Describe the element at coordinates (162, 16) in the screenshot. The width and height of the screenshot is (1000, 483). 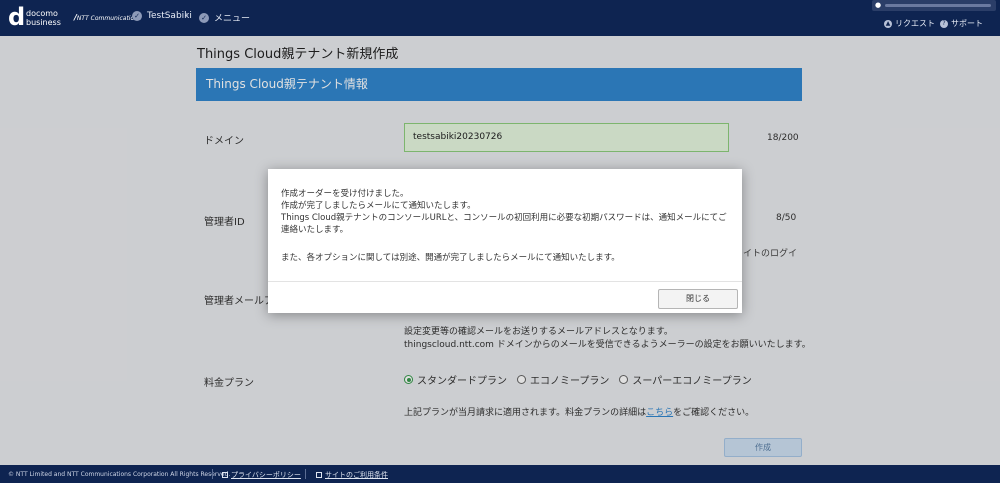
I see `breadcrumb-item-tenant: ✓ TestSabiki` at that location.